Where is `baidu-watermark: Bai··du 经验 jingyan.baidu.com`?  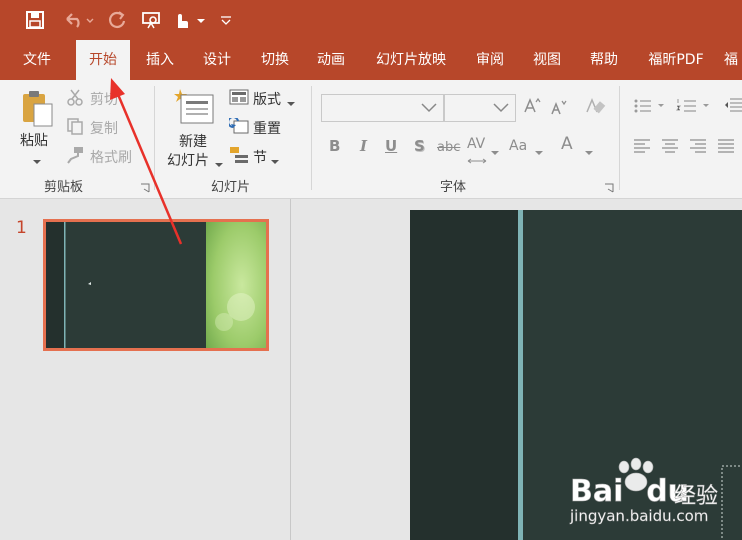 baidu-watermark: Bai··du 经验 jingyan.baidu.com is located at coordinates (653, 491).